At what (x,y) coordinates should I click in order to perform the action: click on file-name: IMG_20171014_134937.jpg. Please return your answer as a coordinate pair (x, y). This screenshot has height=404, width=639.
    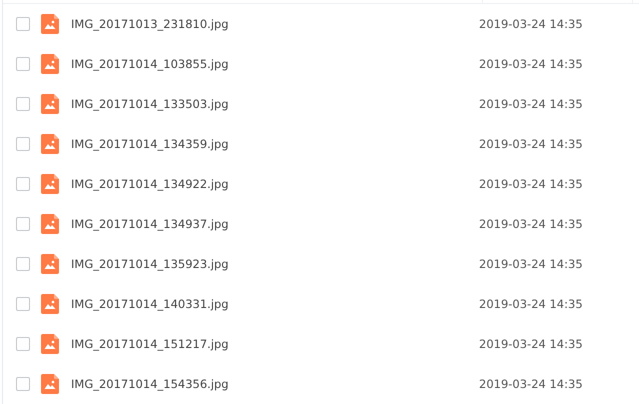
    Looking at the image, I should click on (275, 224).